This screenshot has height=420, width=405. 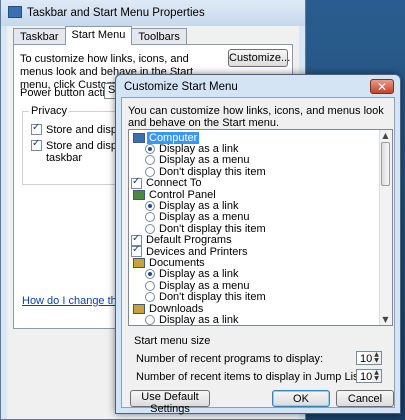 I want to click on list-group-header: Computer, so click(x=165, y=137).